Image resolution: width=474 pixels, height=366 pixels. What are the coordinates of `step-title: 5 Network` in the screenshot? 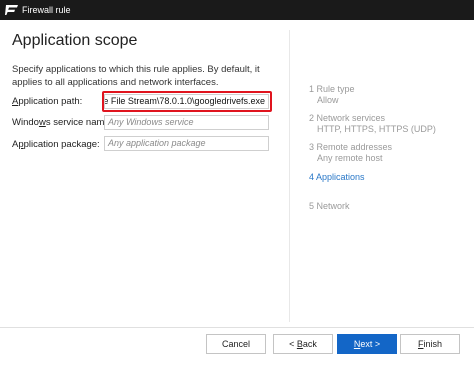 It's located at (329, 206).